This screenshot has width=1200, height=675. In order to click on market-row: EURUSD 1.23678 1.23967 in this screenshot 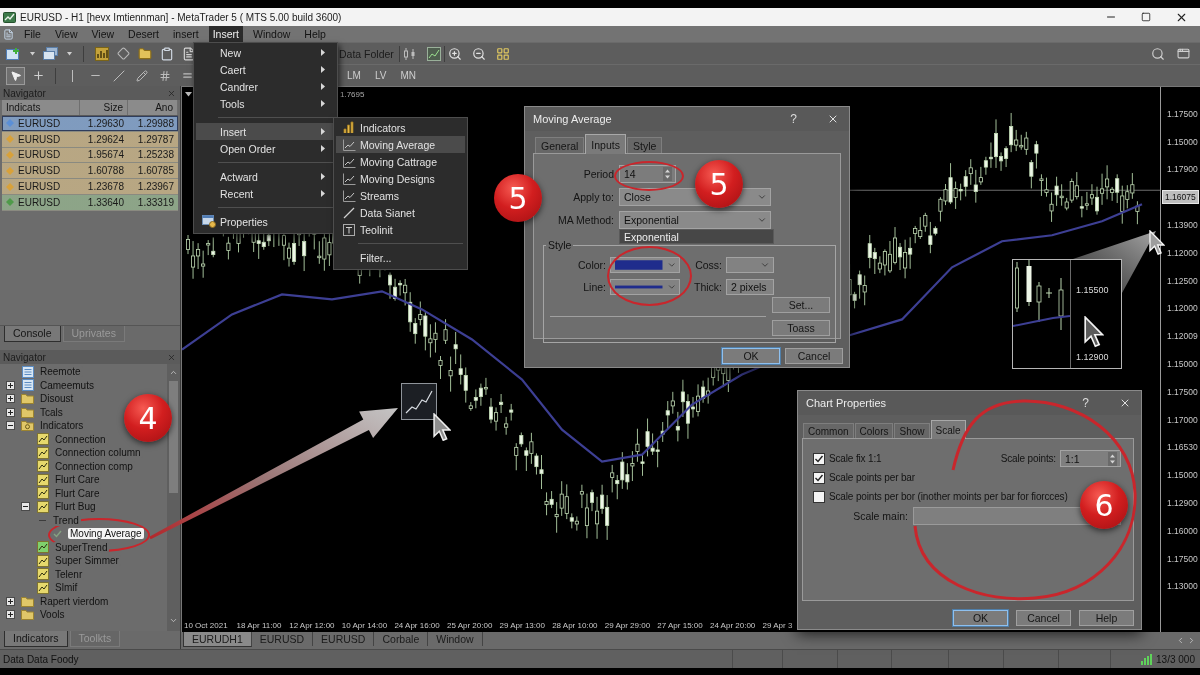, I will do `click(90, 187)`.